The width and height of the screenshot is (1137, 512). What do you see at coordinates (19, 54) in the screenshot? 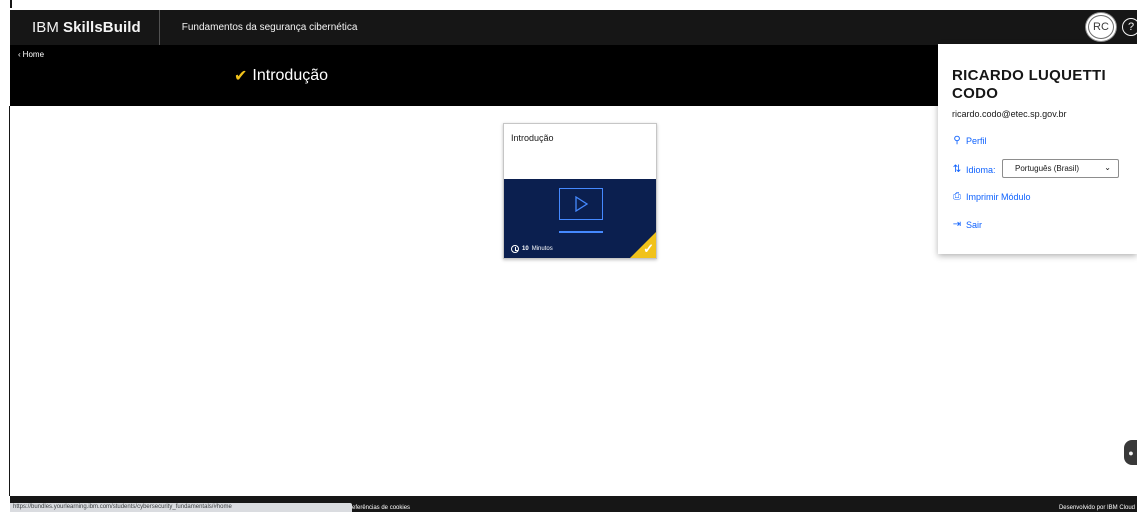
I see `chevron-left-icon: ‹` at bounding box center [19, 54].